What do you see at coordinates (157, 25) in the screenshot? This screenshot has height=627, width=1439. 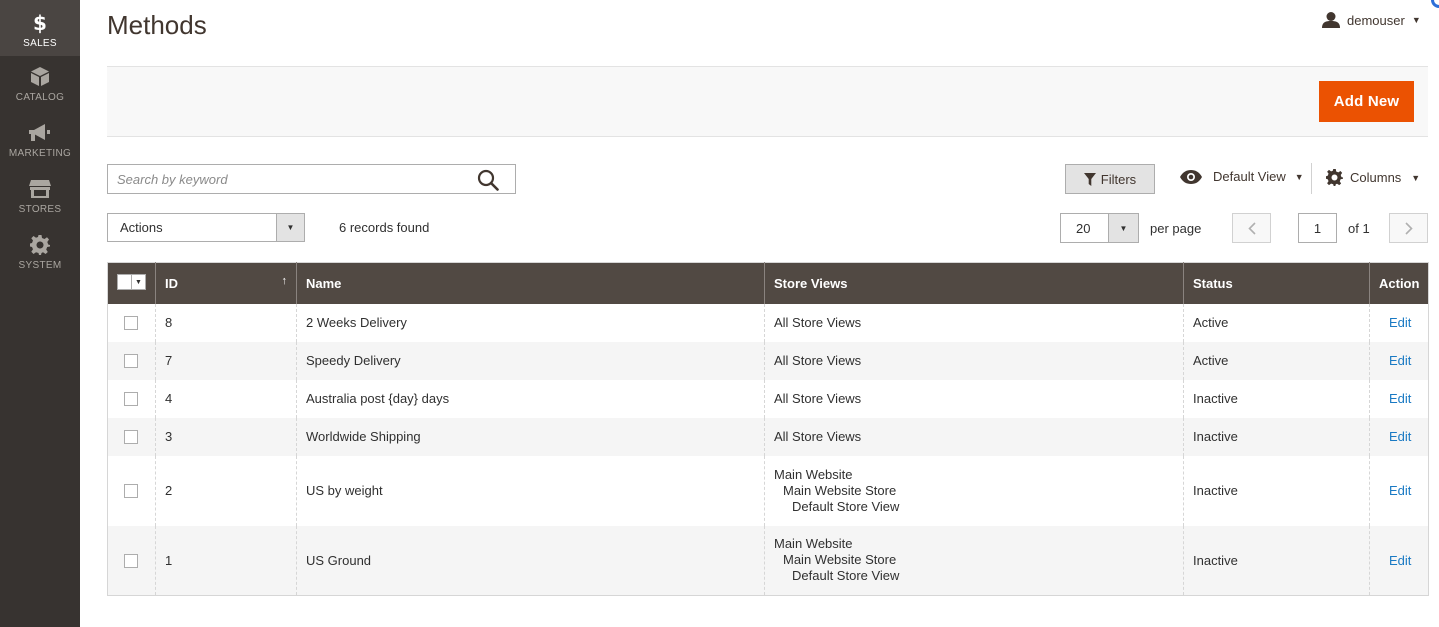 I see `page-title: Methods` at bounding box center [157, 25].